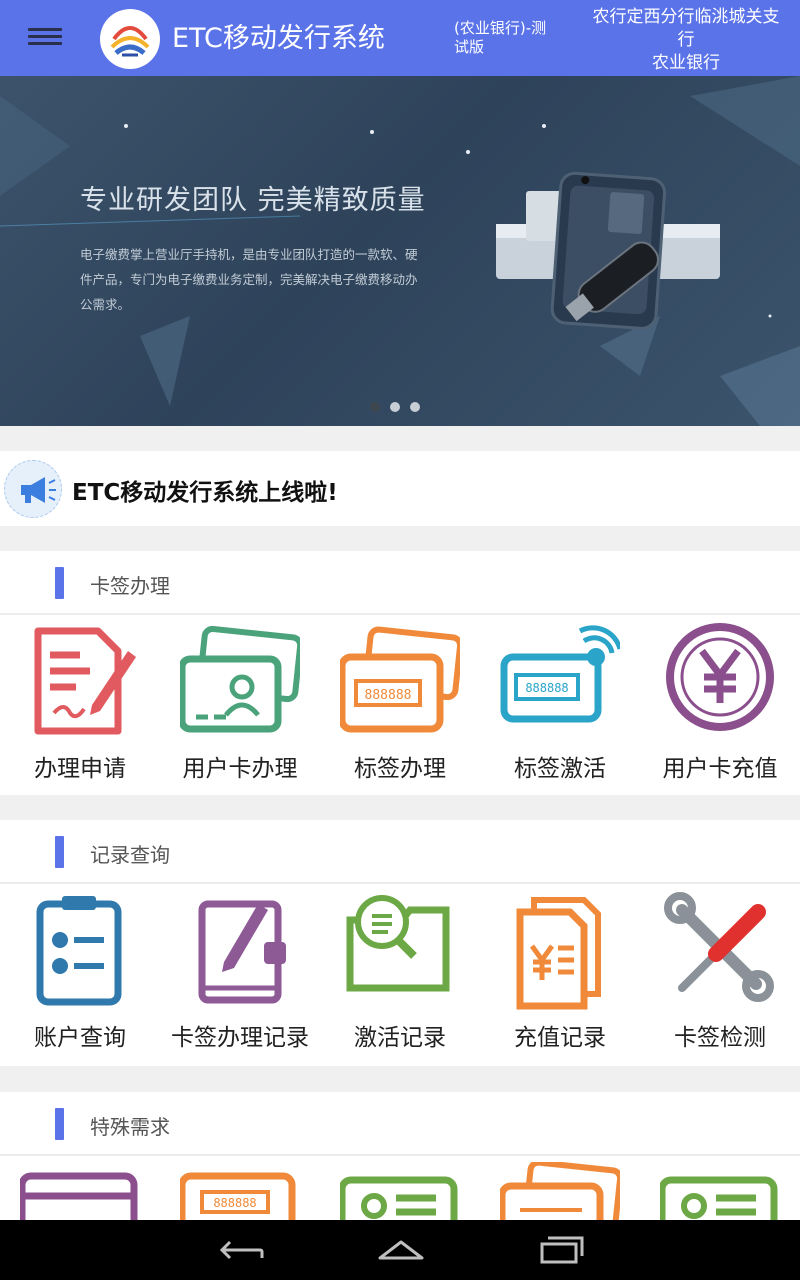  Describe the element at coordinates (560, 1038) in the screenshot. I see `menu-item-label: 充值记录` at that location.